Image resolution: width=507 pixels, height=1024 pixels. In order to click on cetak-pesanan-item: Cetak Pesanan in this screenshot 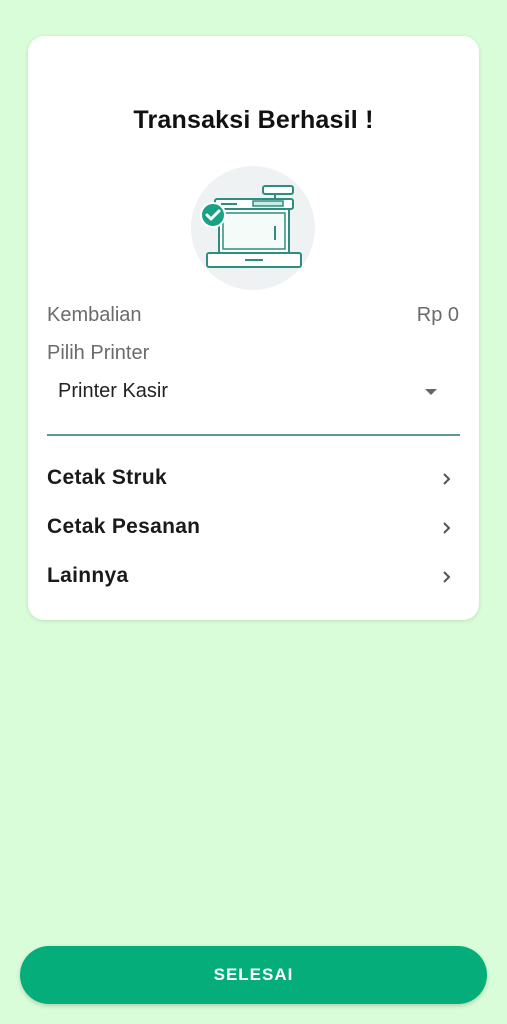, I will do `click(253, 529)`.